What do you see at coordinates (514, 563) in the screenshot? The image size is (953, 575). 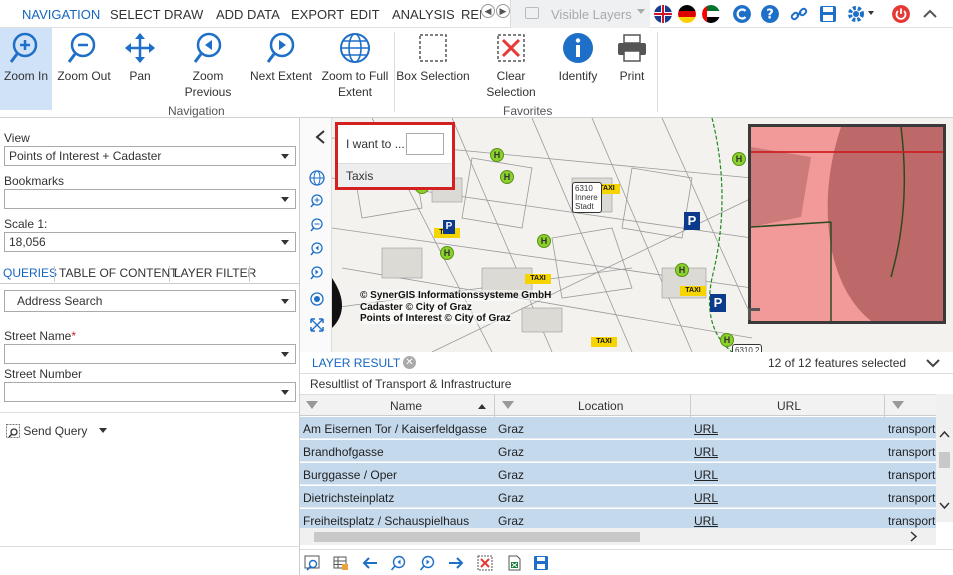 I see `excel-export-icon` at bounding box center [514, 563].